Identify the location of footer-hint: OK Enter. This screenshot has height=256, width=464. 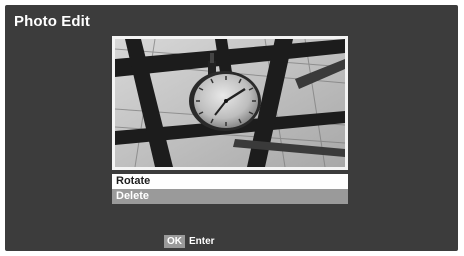
(189, 241).